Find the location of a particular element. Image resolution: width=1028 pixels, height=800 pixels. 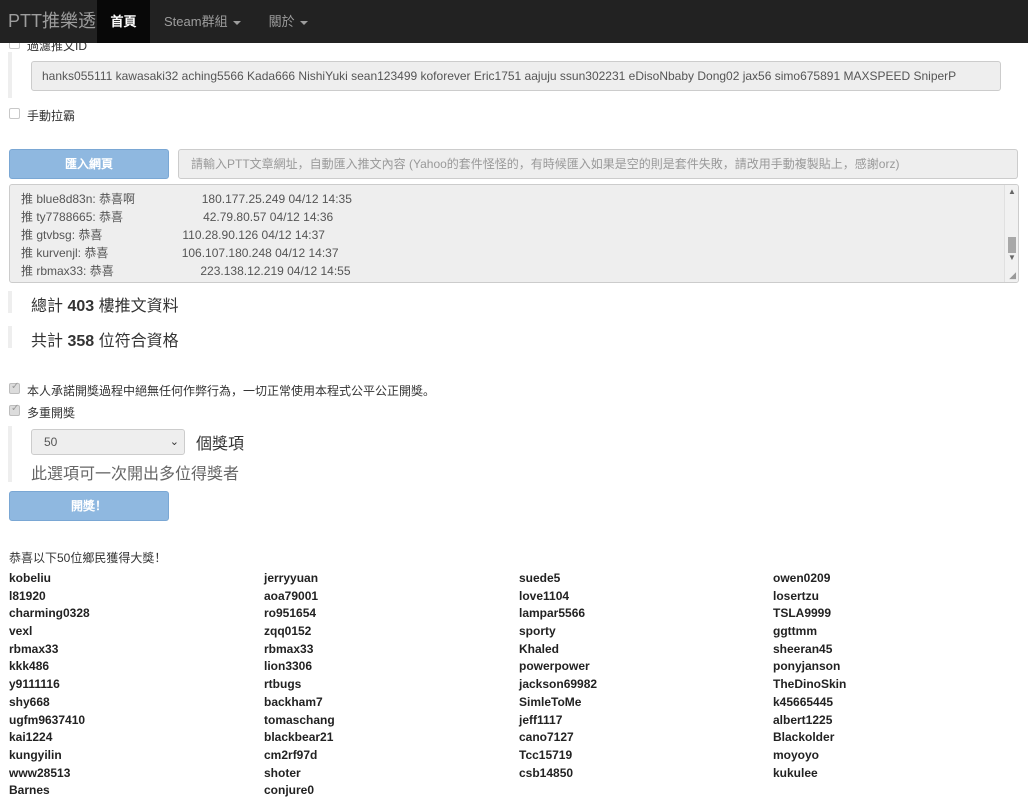

winner-name: ponyjanson is located at coordinates (807, 666).